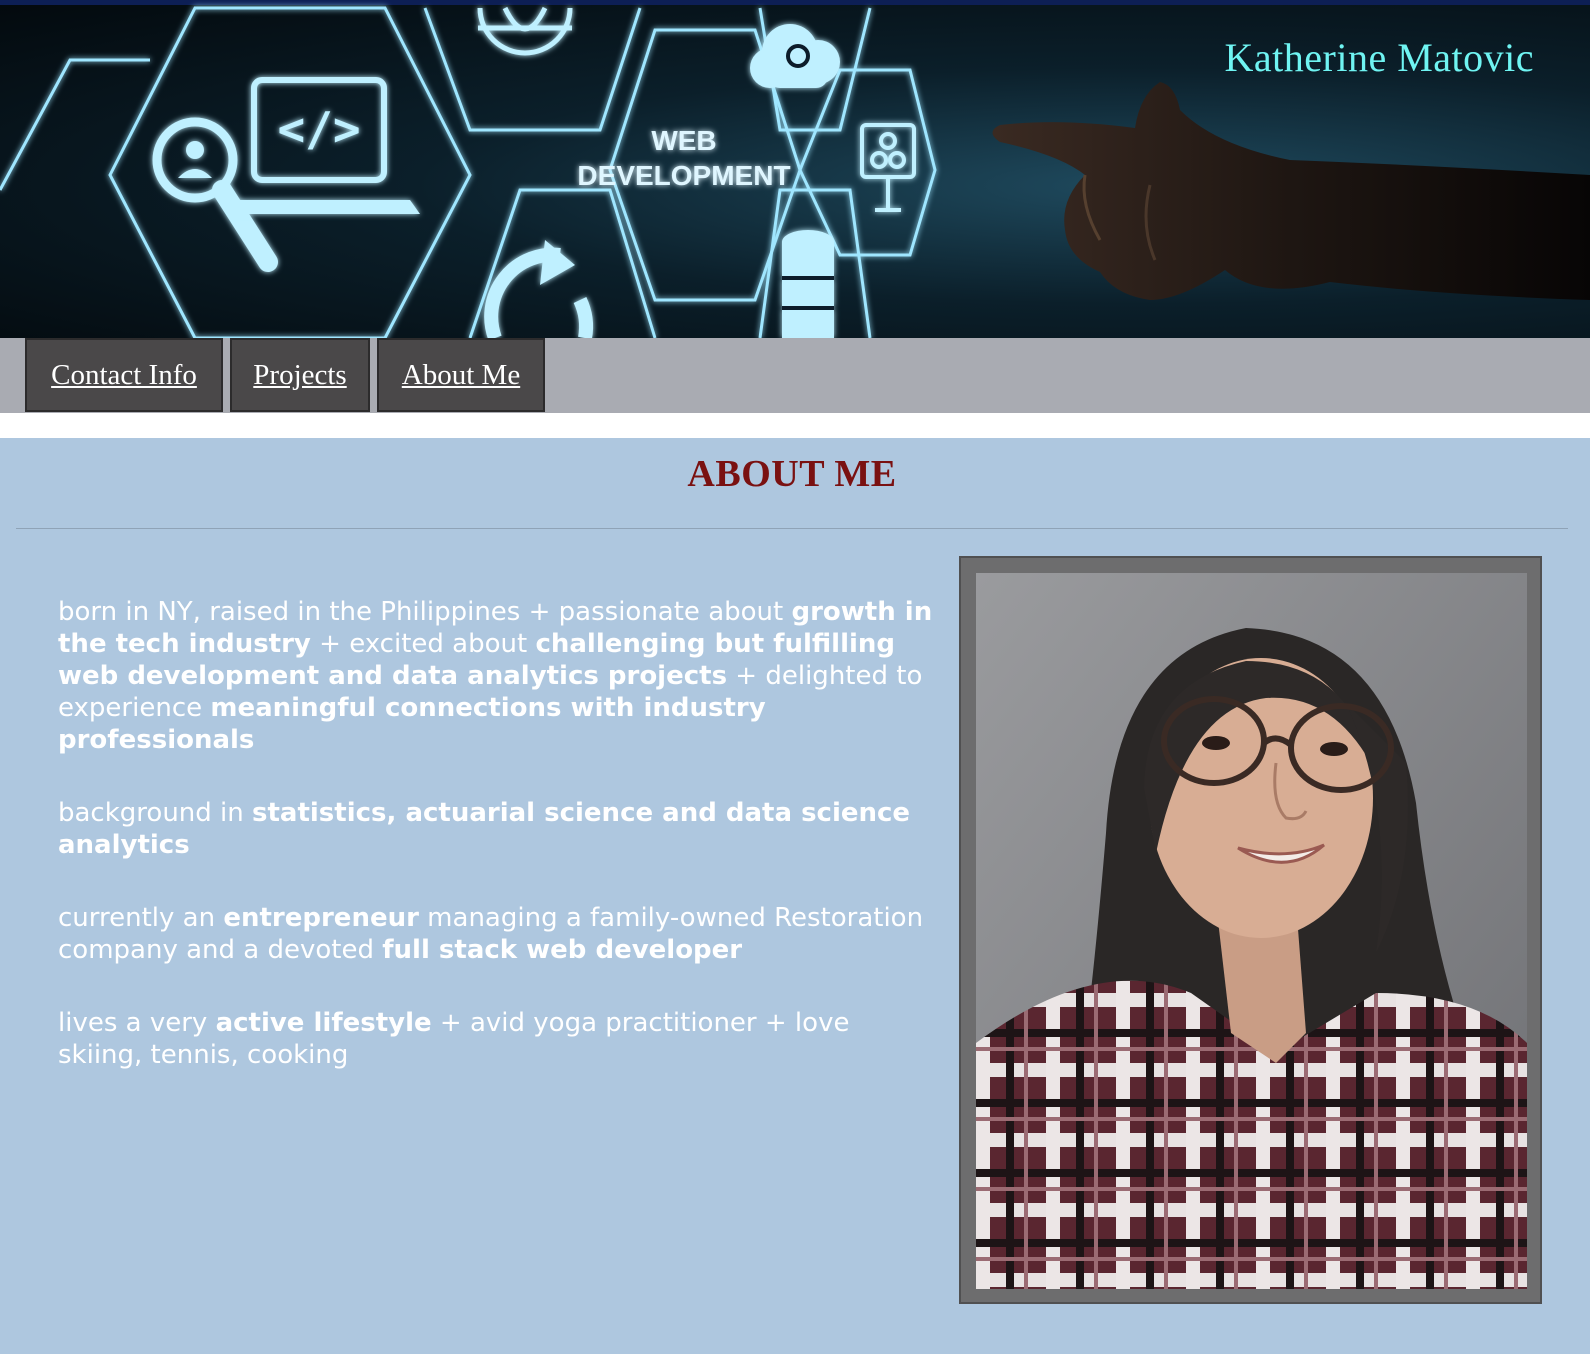 This screenshot has height=1354, width=1590. What do you see at coordinates (525, 31) in the screenshot?
I see `globe-icon` at bounding box center [525, 31].